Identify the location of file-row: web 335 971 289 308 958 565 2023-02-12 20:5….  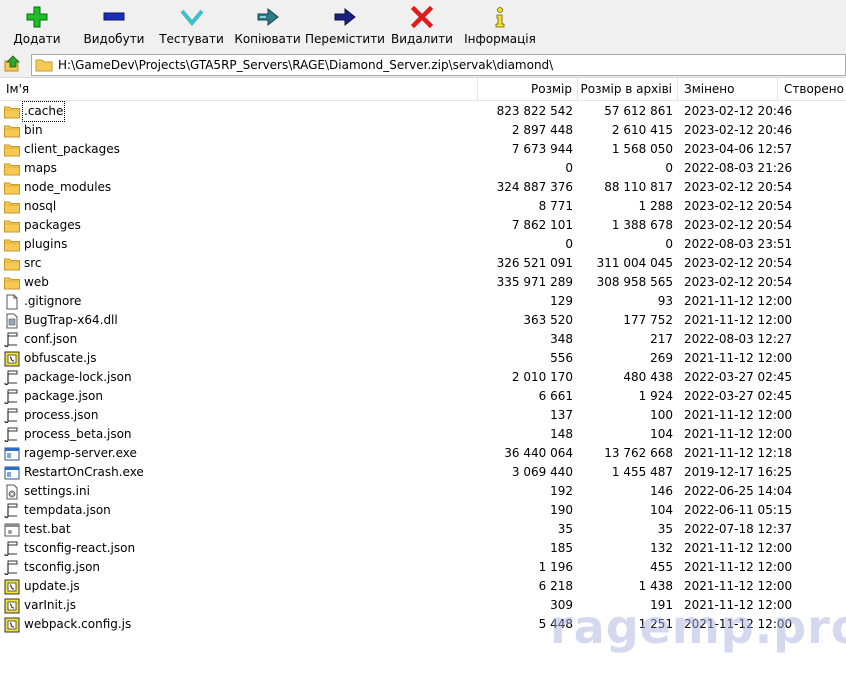
(423, 282).